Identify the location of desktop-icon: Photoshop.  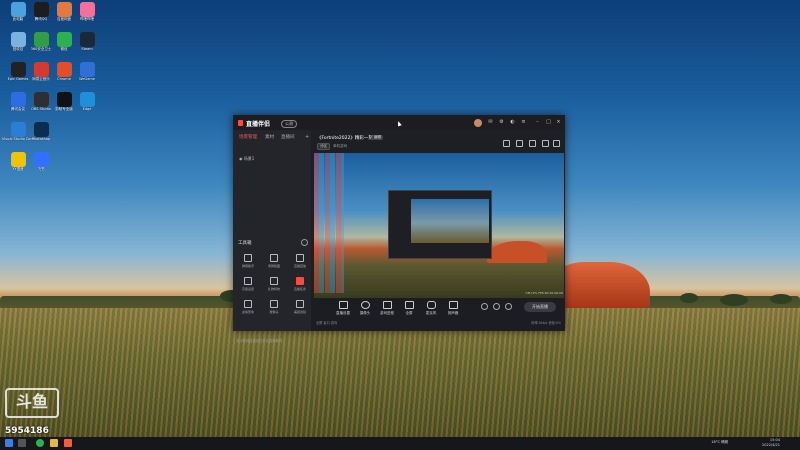
(41, 136).